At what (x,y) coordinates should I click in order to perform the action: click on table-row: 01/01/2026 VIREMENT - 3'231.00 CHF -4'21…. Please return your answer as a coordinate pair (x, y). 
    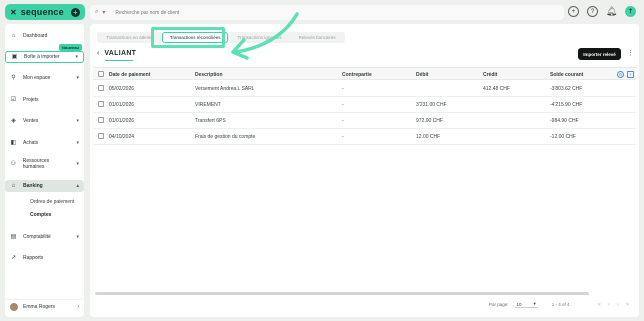
    Looking at the image, I should click on (364, 105).